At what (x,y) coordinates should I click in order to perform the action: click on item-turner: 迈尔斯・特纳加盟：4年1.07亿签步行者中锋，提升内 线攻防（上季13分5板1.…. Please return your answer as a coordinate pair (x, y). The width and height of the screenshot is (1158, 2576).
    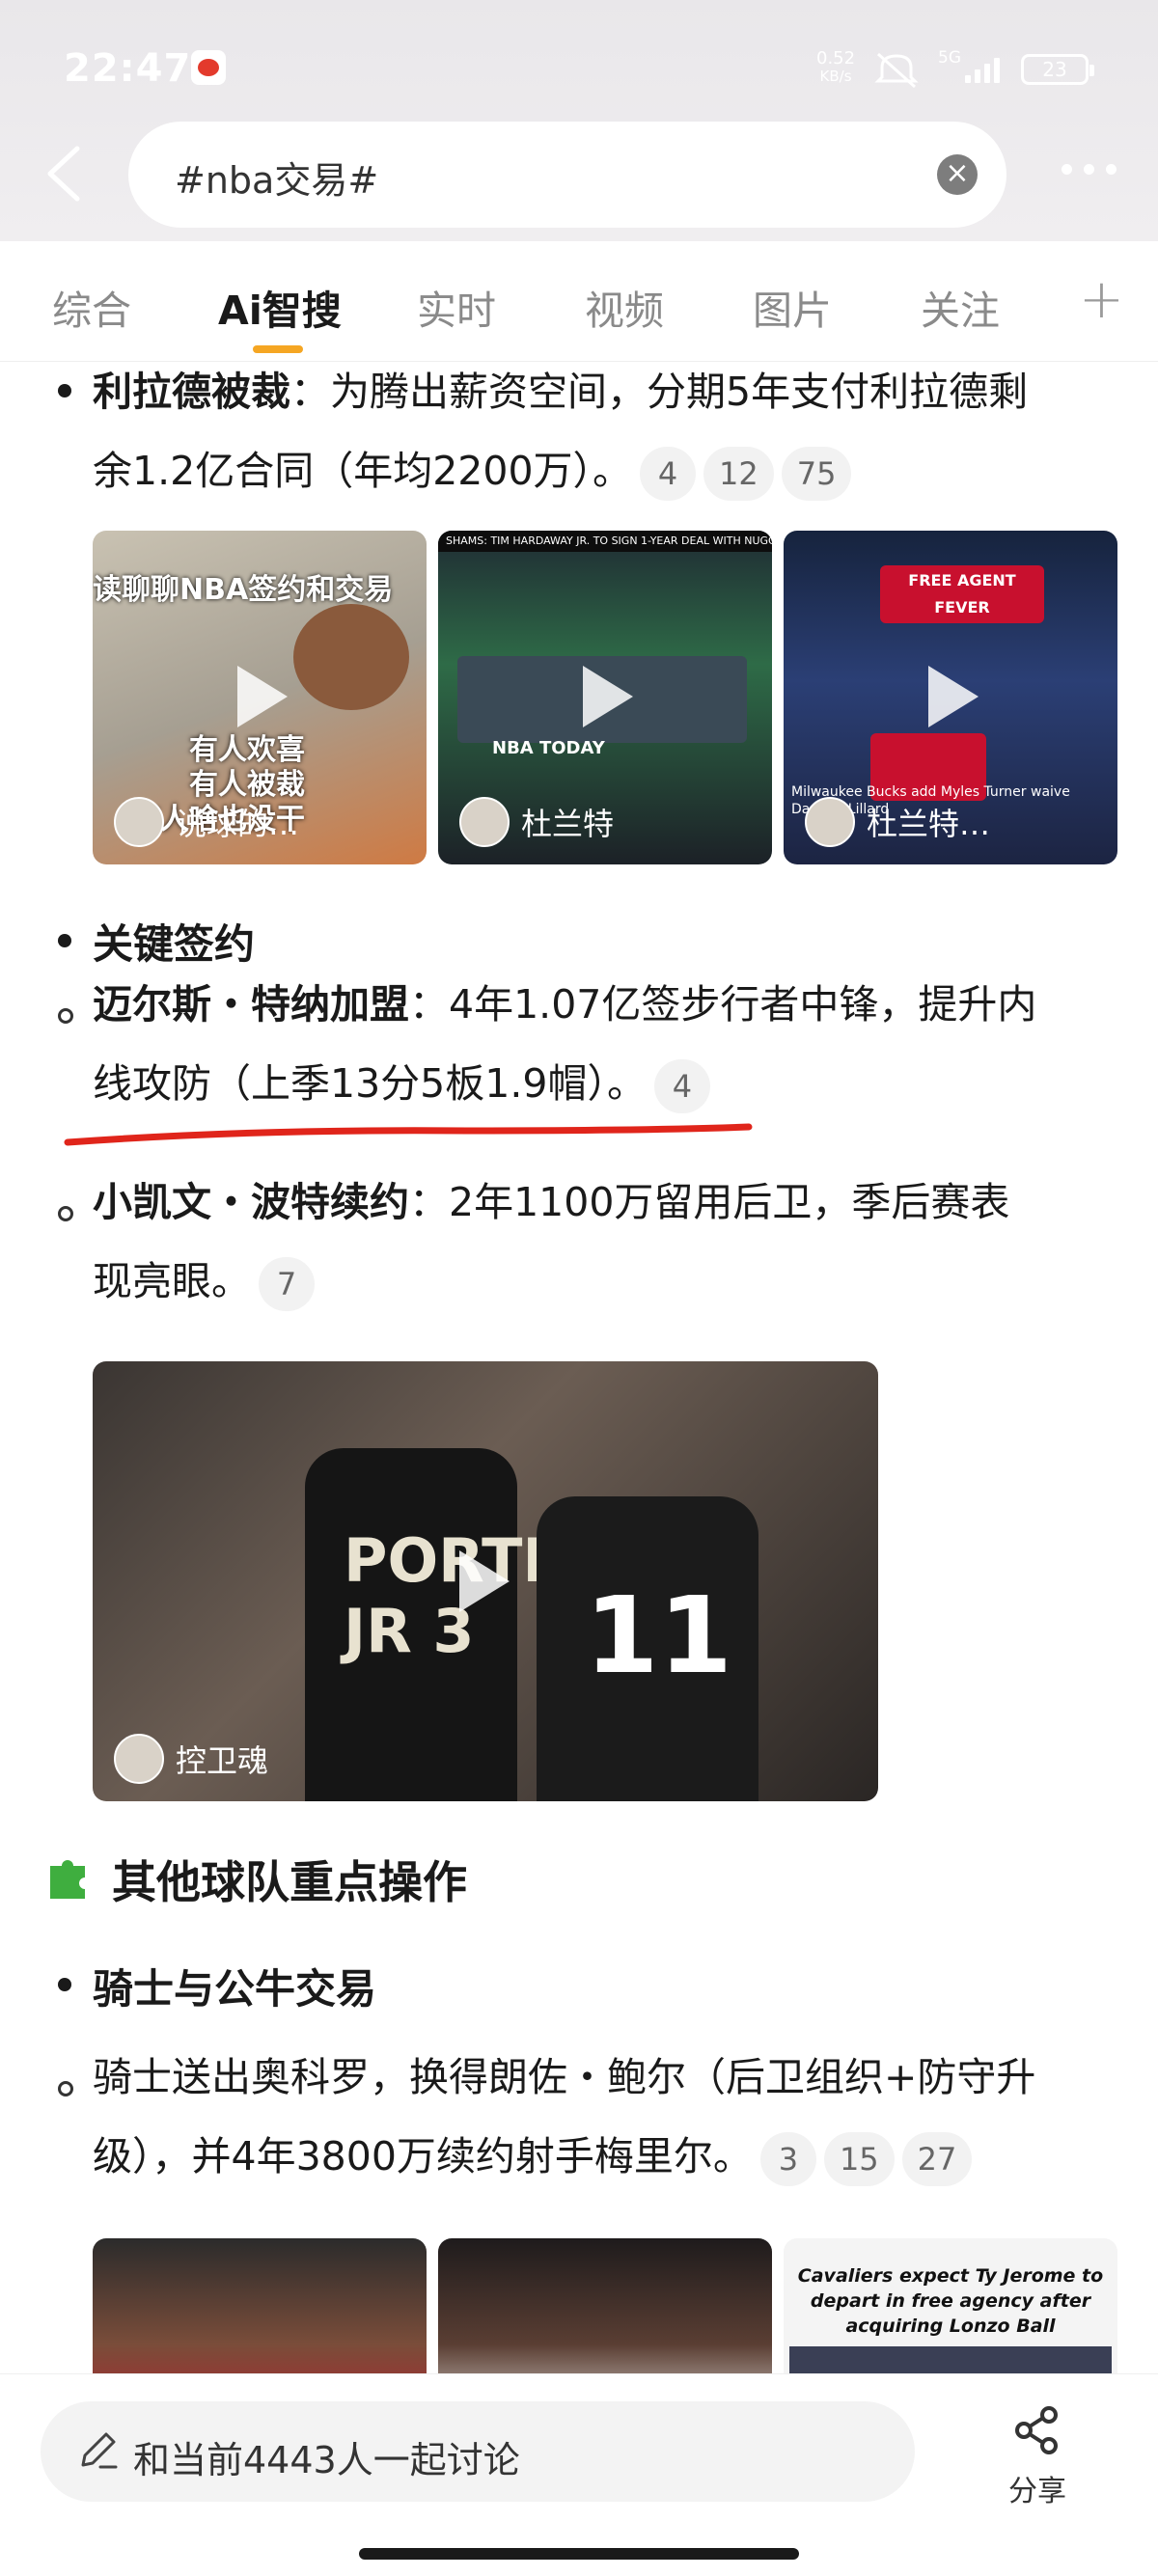
    Looking at the image, I should click on (614, 1044).